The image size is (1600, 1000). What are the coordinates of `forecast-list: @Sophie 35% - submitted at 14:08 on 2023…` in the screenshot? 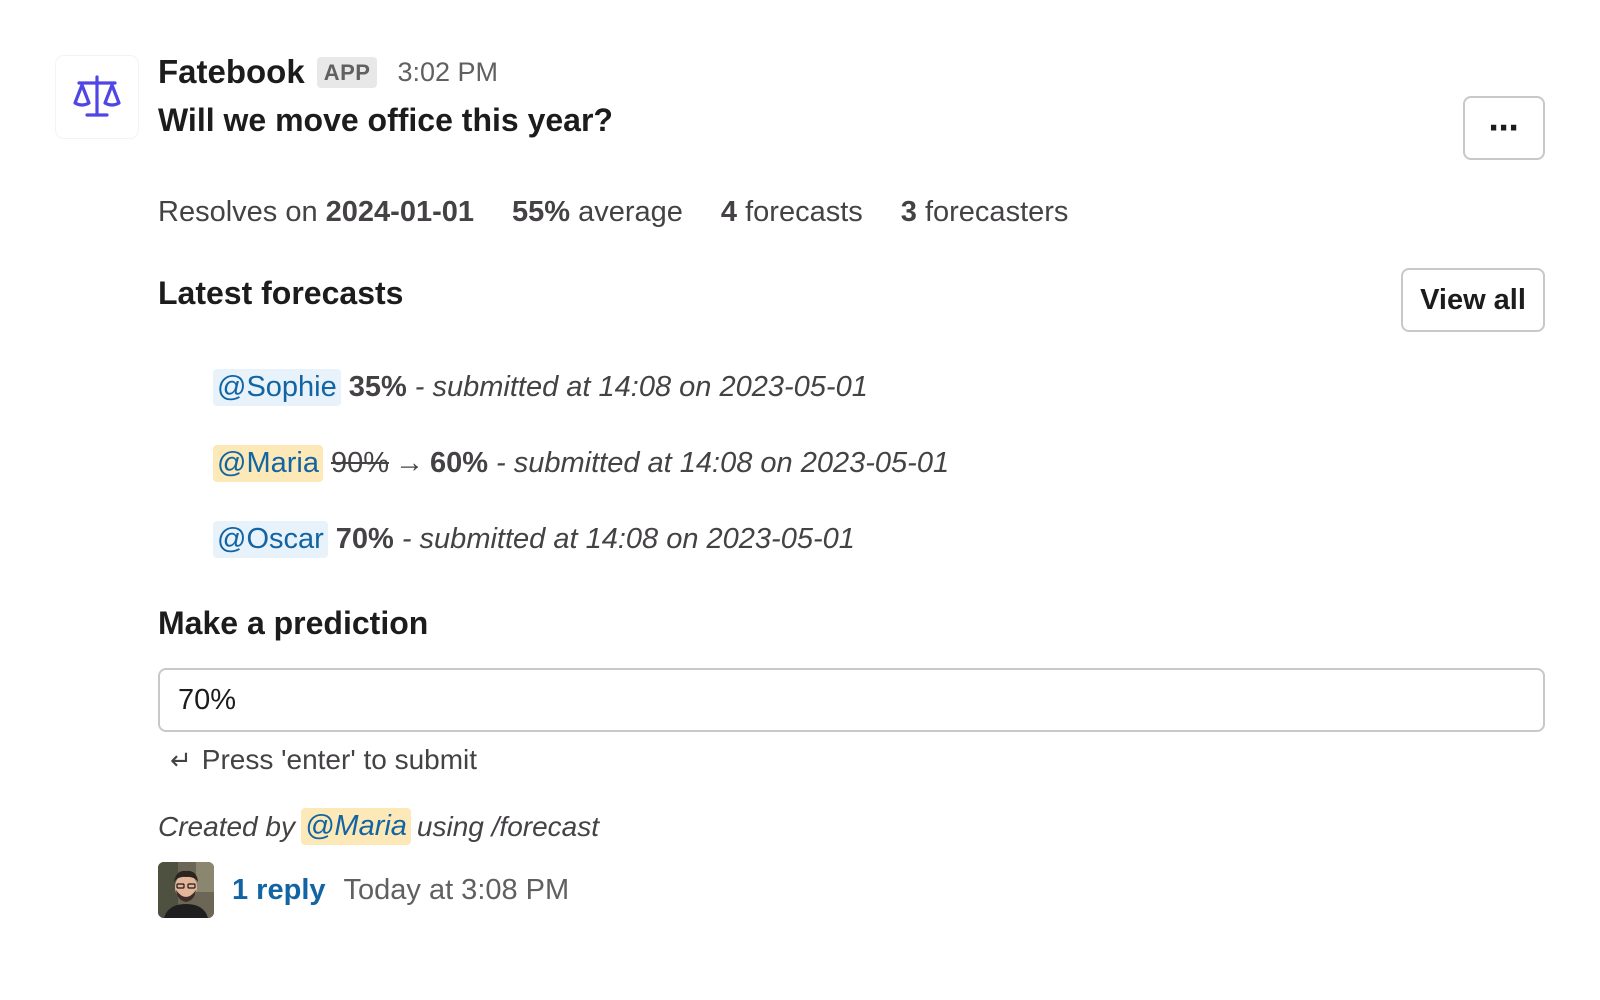 It's located at (581, 478).